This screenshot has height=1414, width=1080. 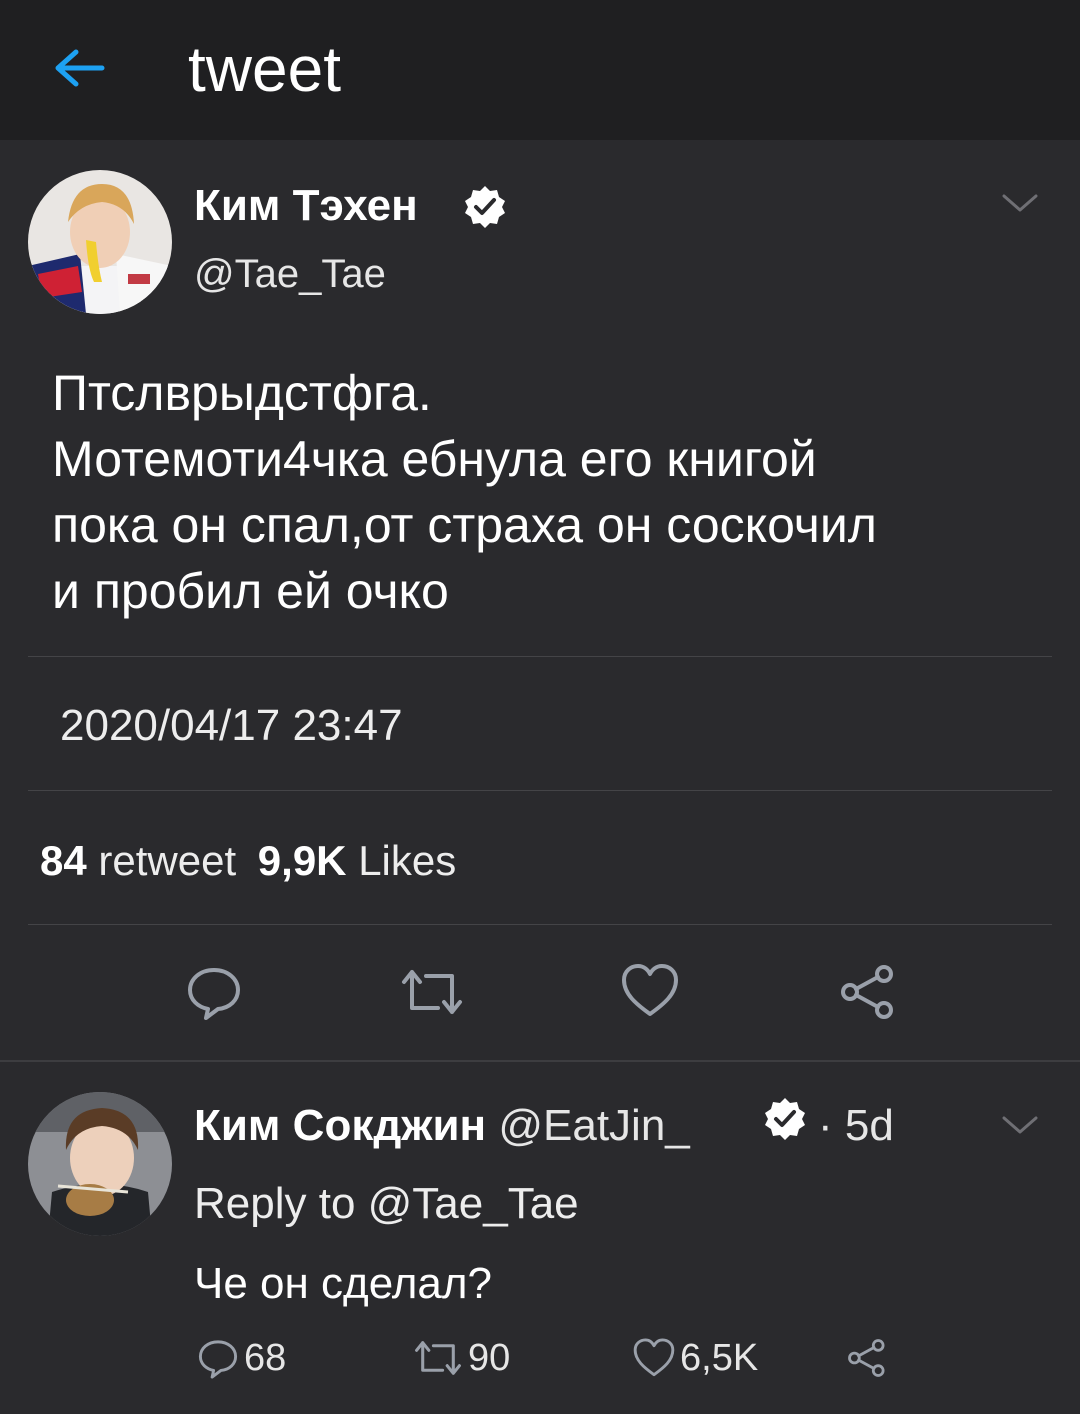 I want to click on tweet-text-line: и пробил ей очко, so click(x=250, y=591).